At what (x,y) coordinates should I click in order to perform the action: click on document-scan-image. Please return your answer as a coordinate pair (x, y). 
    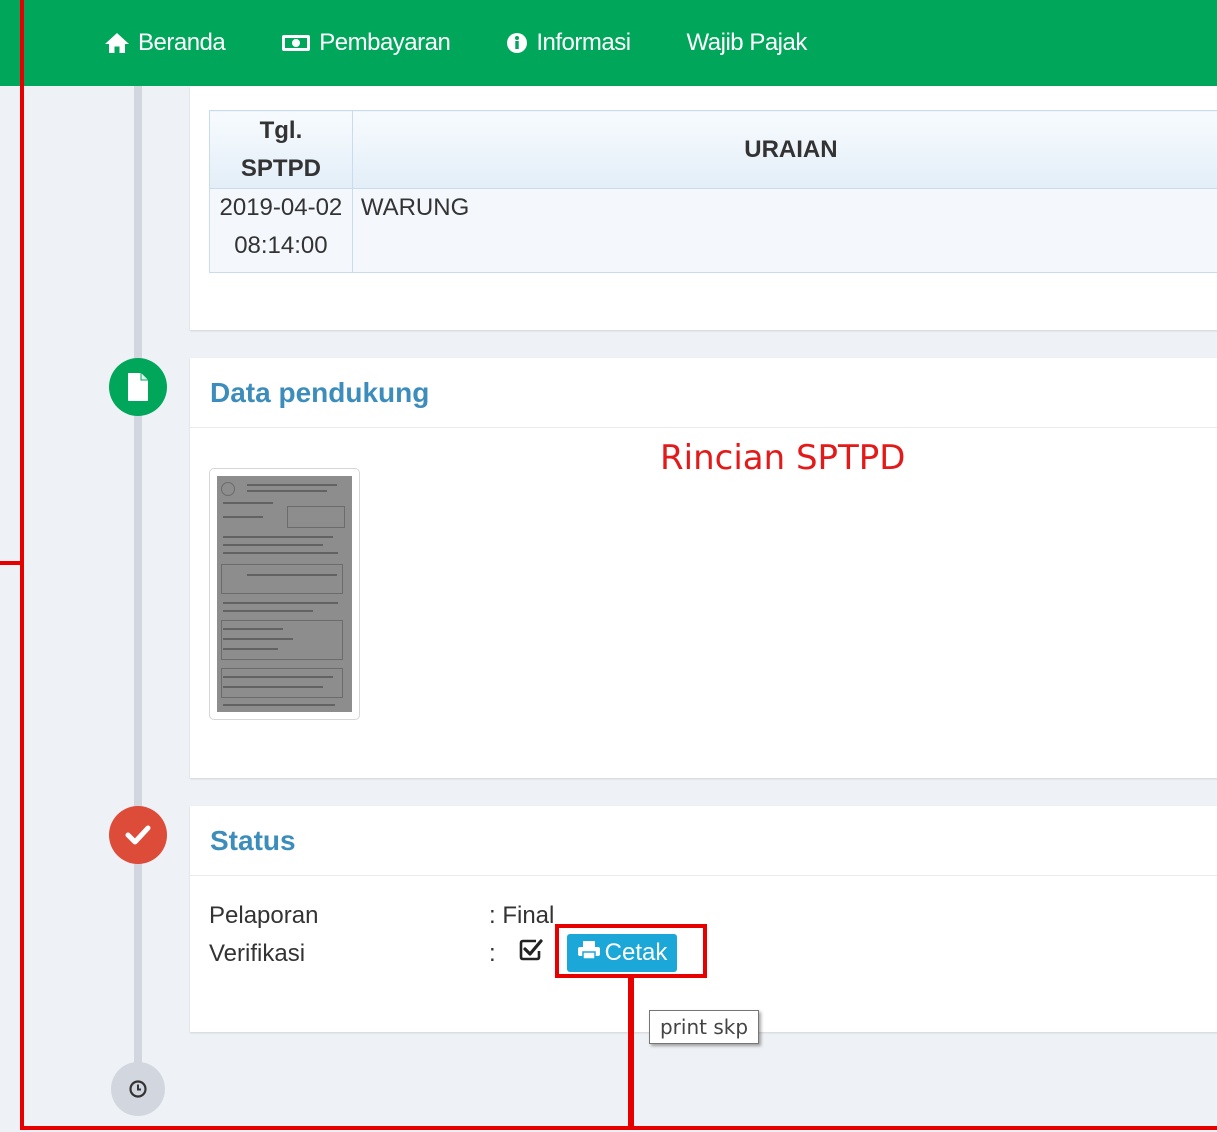
    Looking at the image, I should click on (284, 594).